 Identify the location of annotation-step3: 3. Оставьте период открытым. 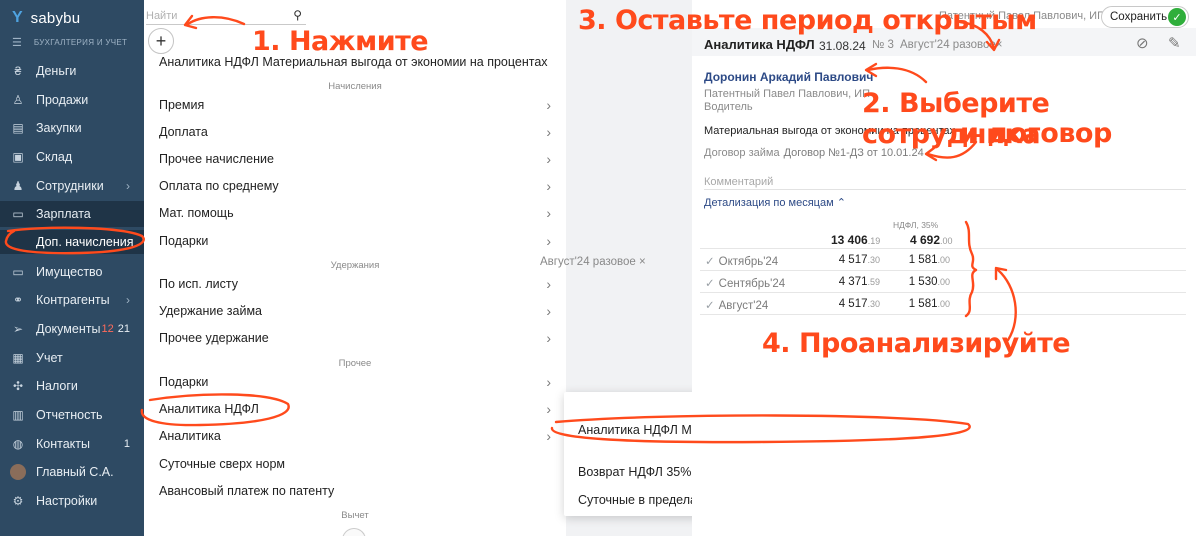
(807, 20).